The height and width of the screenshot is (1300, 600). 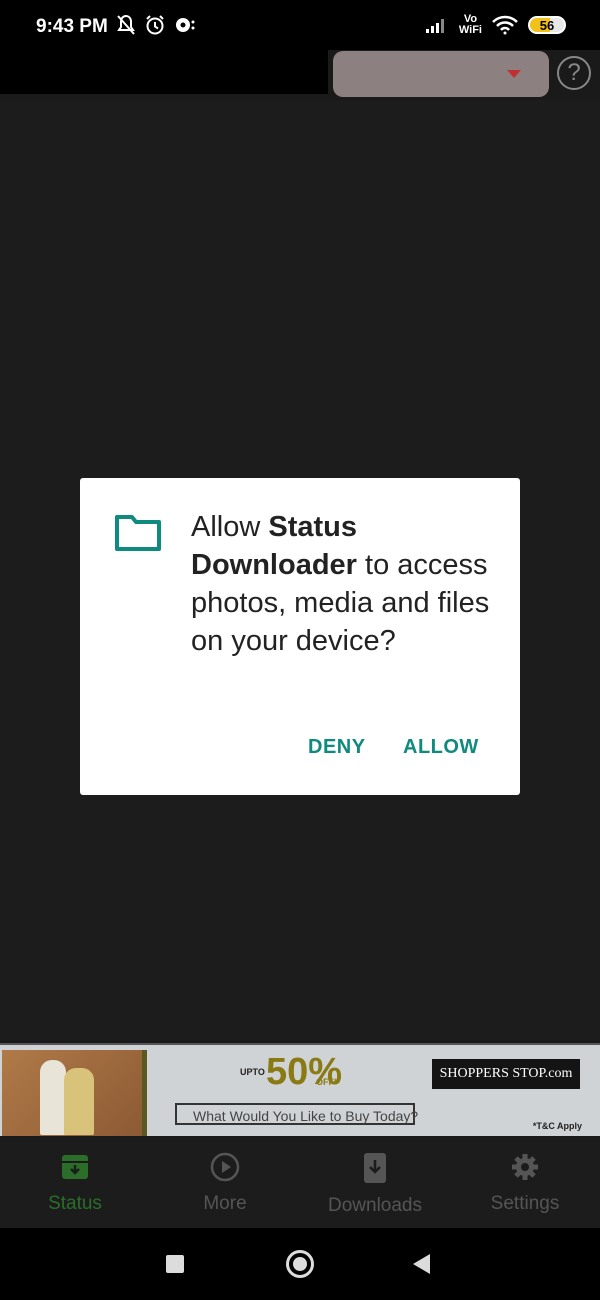 I want to click on bell-off-icon, so click(x=126, y=24).